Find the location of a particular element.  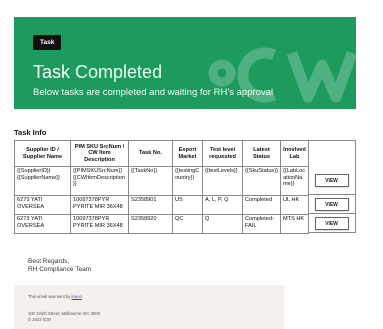

footer-sent-by-text: This email was sent by is located at coordinates (49, 296).